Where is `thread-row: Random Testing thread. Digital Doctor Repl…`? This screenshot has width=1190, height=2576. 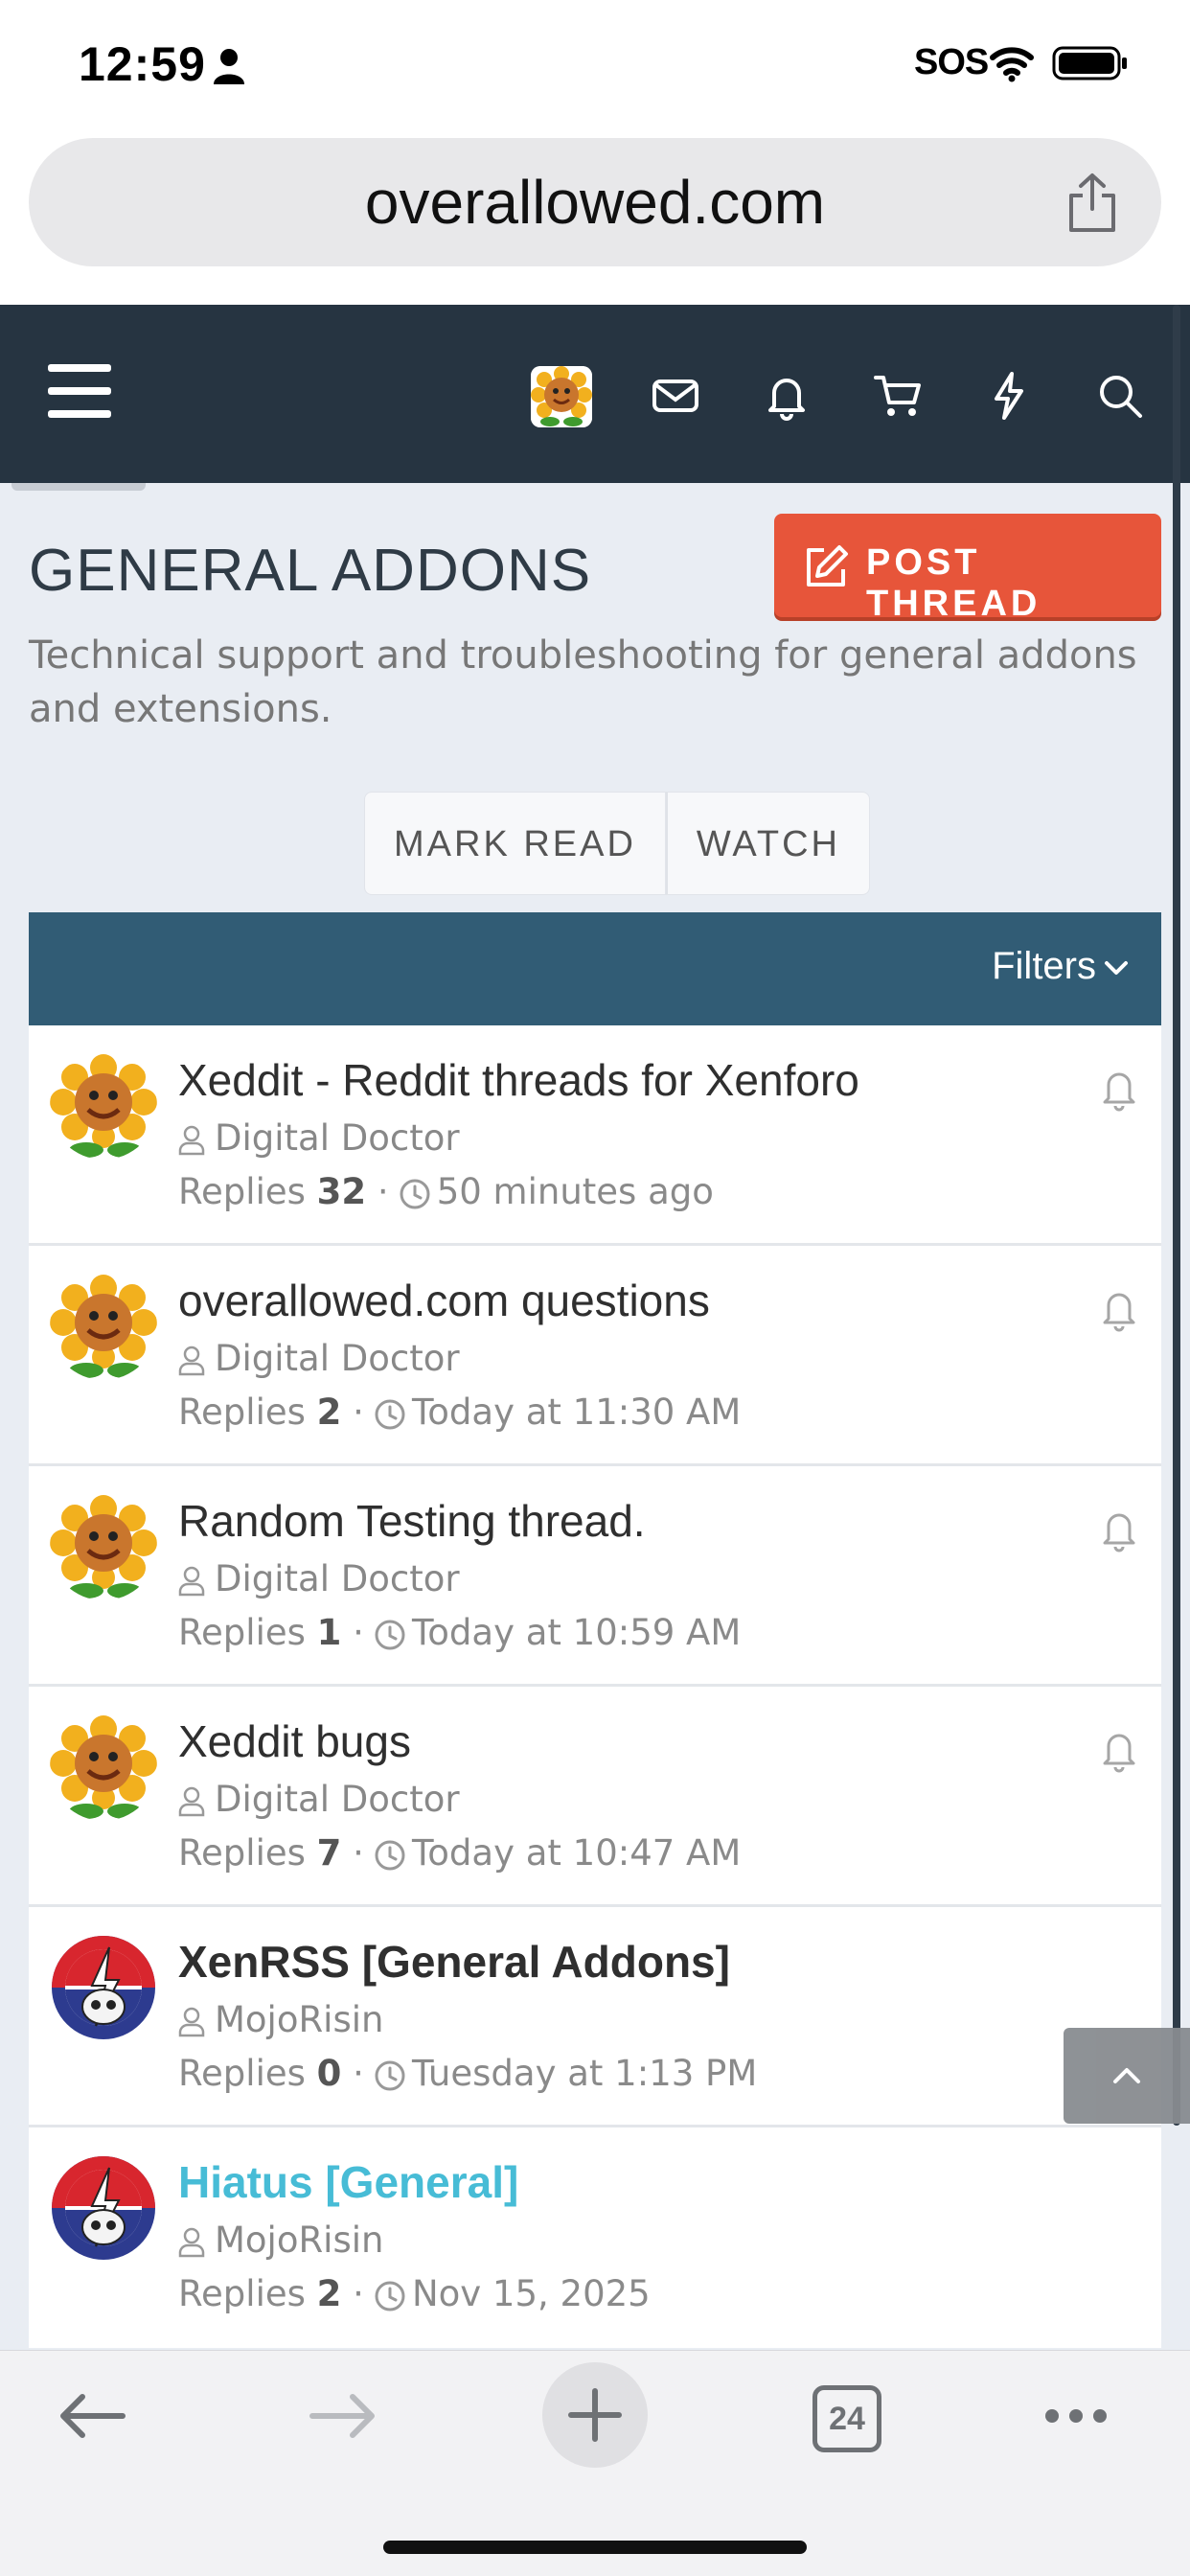 thread-row: Random Testing thread. Digital Doctor Repl… is located at coordinates (595, 1576).